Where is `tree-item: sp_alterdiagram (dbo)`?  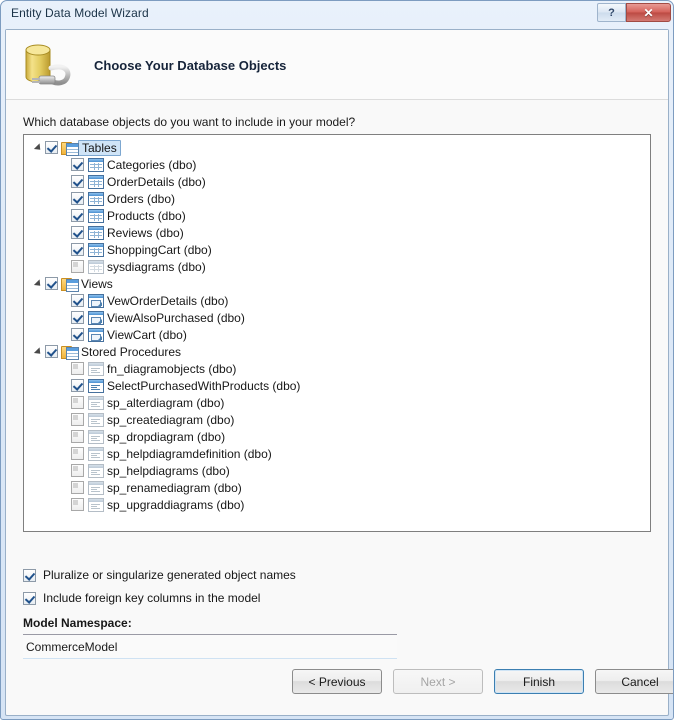 tree-item: sp_alterdiagram (dbo) is located at coordinates (337, 402).